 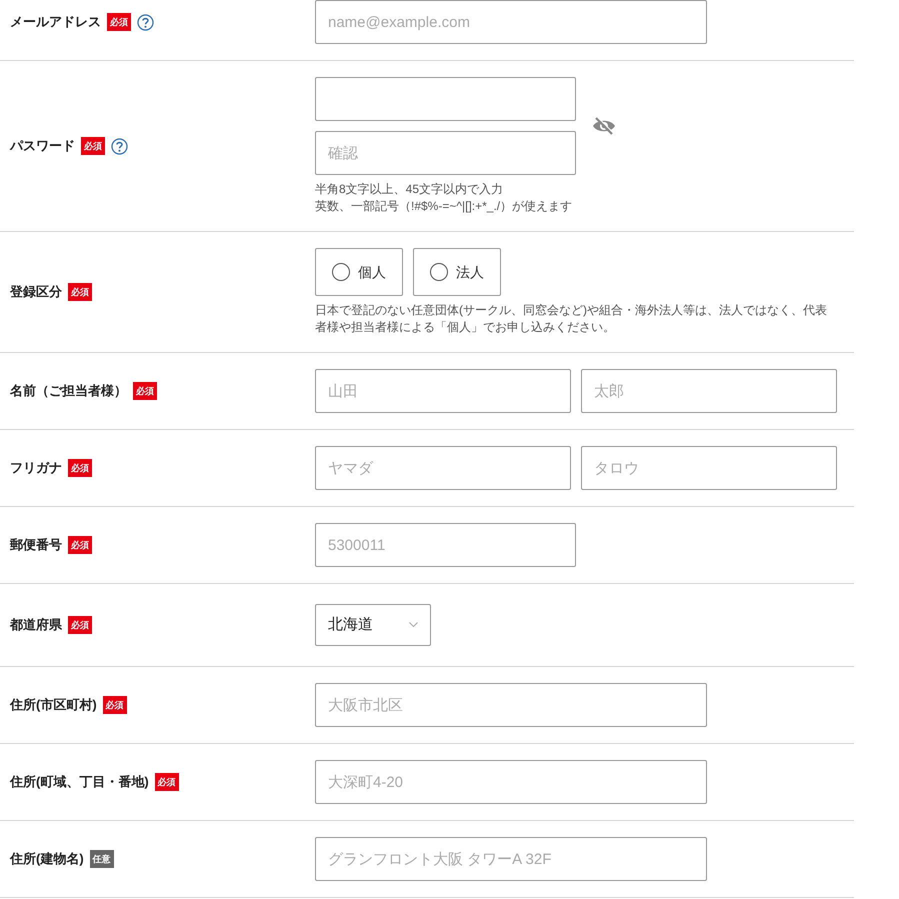 What do you see at coordinates (36, 468) in the screenshot?
I see `field-label: フリガナ` at bounding box center [36, 468].